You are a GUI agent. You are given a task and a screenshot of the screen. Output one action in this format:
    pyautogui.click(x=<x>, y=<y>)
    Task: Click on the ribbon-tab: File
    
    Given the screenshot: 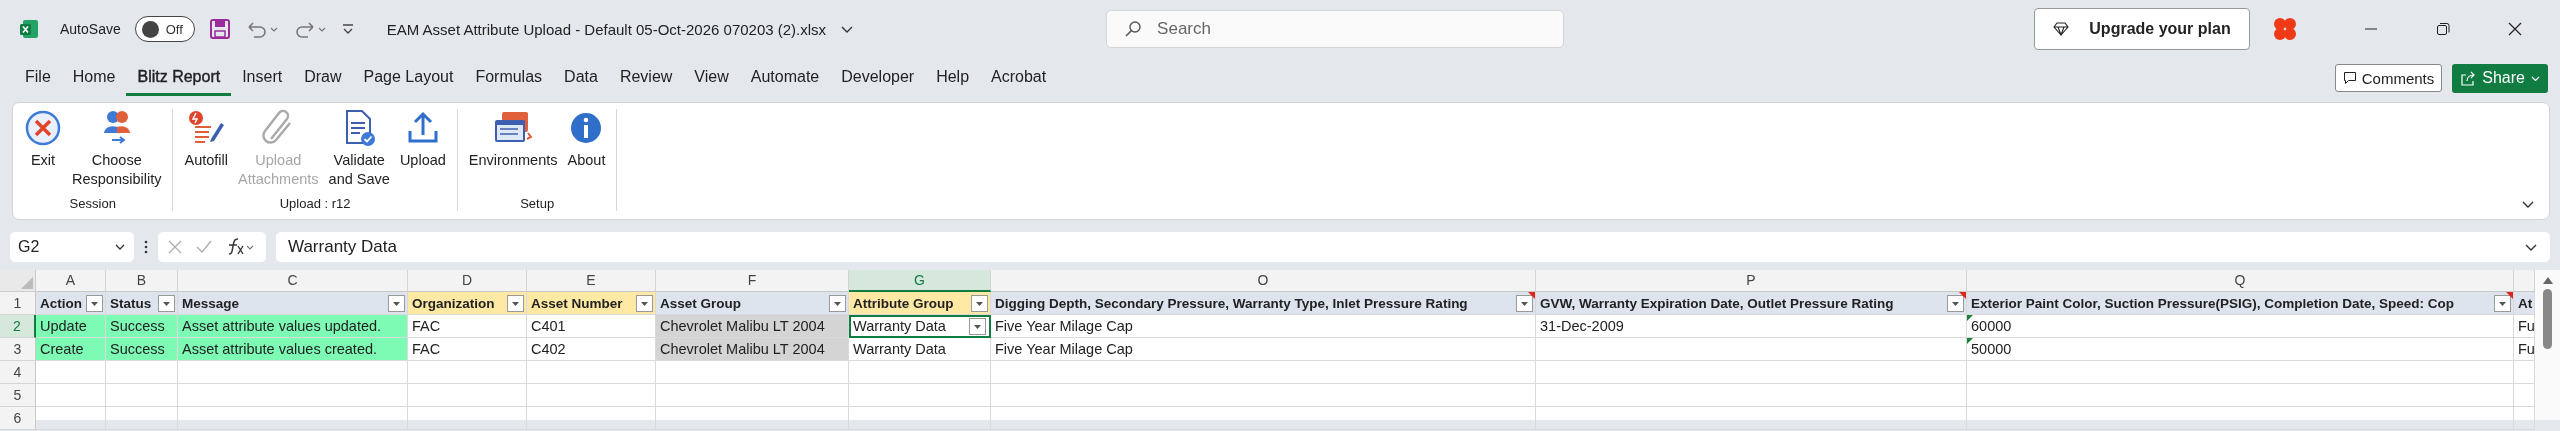 What is the action you would take?
    pyautogui.click(x=38, y=78)
    